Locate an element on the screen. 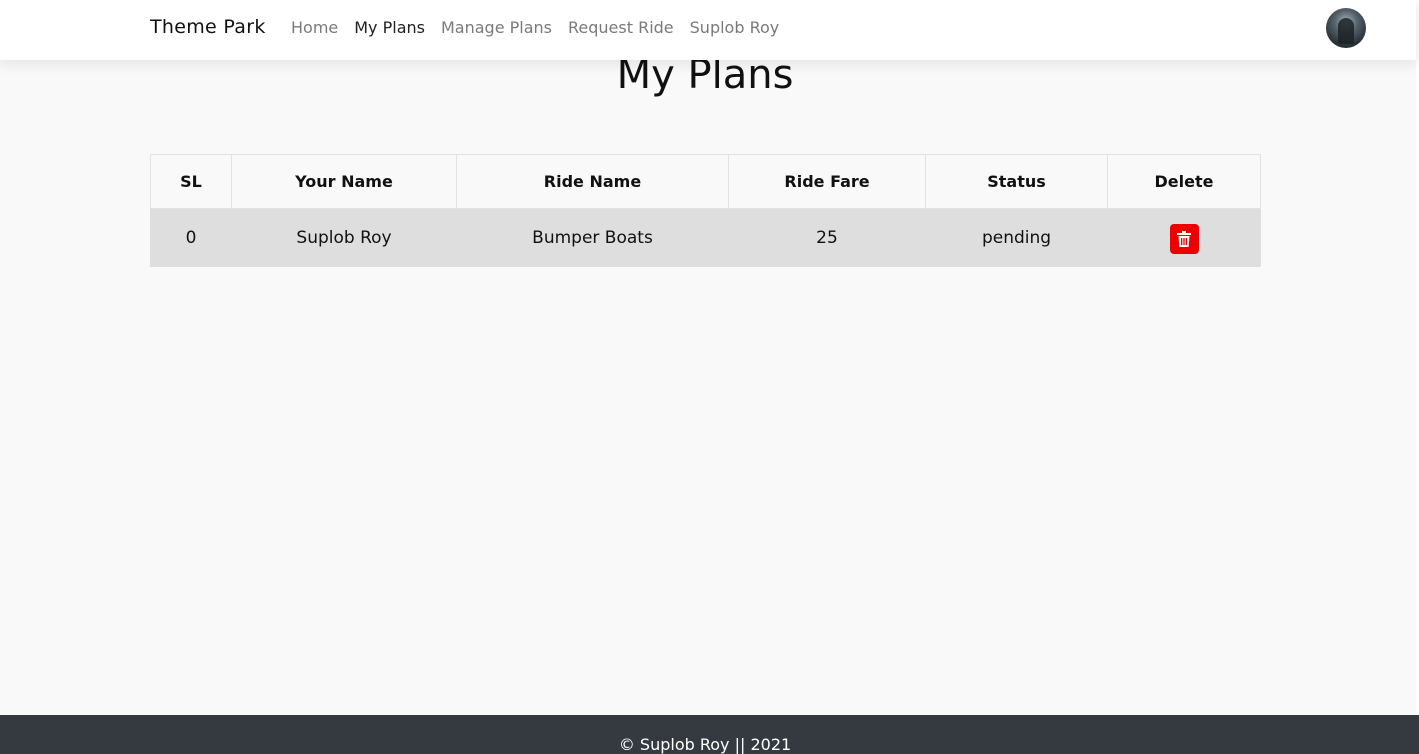 The height and width of the screenshot is (754, 1419). cell-ride-name: Bumper Boats is located at coordinates (592, 237).